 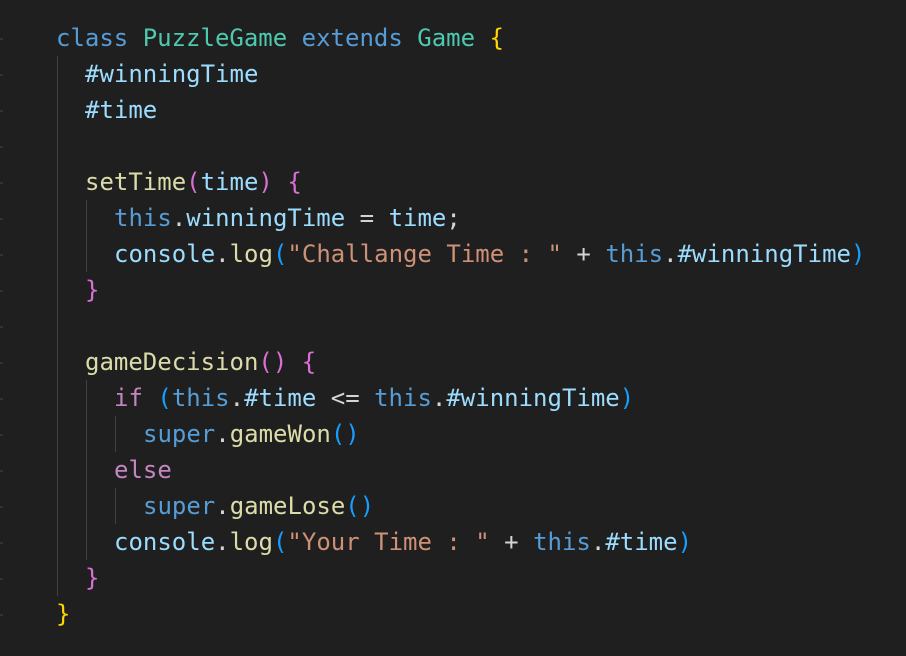 What do you see at coordinates (165, 254) in the screenshot?
I see `code-token: console` at bounding box center [165, 254].